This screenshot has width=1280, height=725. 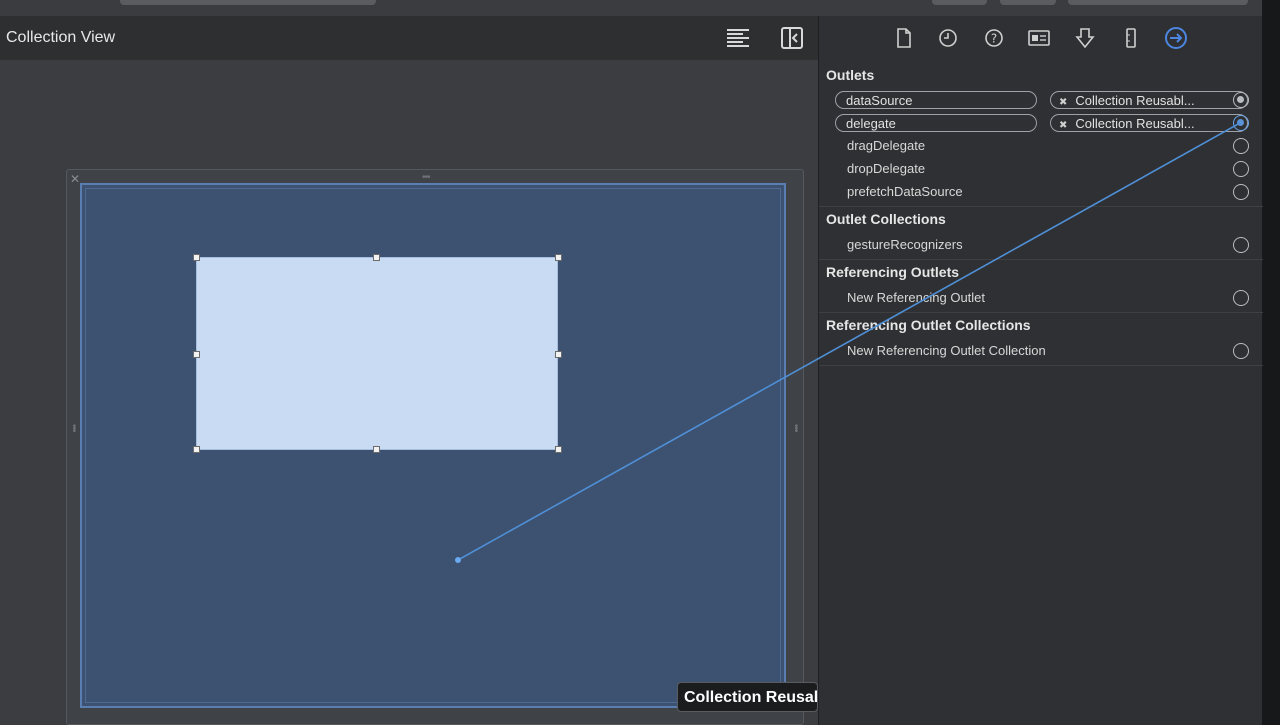 I want to click on resize-grip-right: •••, so click(x=795, y=428).